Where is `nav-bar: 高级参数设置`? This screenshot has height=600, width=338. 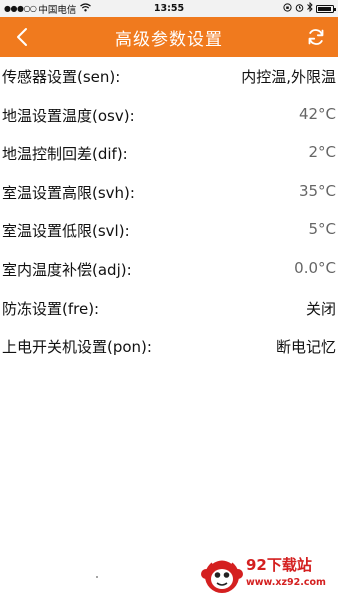
nav-bar: 高级参数设置 is located at coordinates (169, 37).